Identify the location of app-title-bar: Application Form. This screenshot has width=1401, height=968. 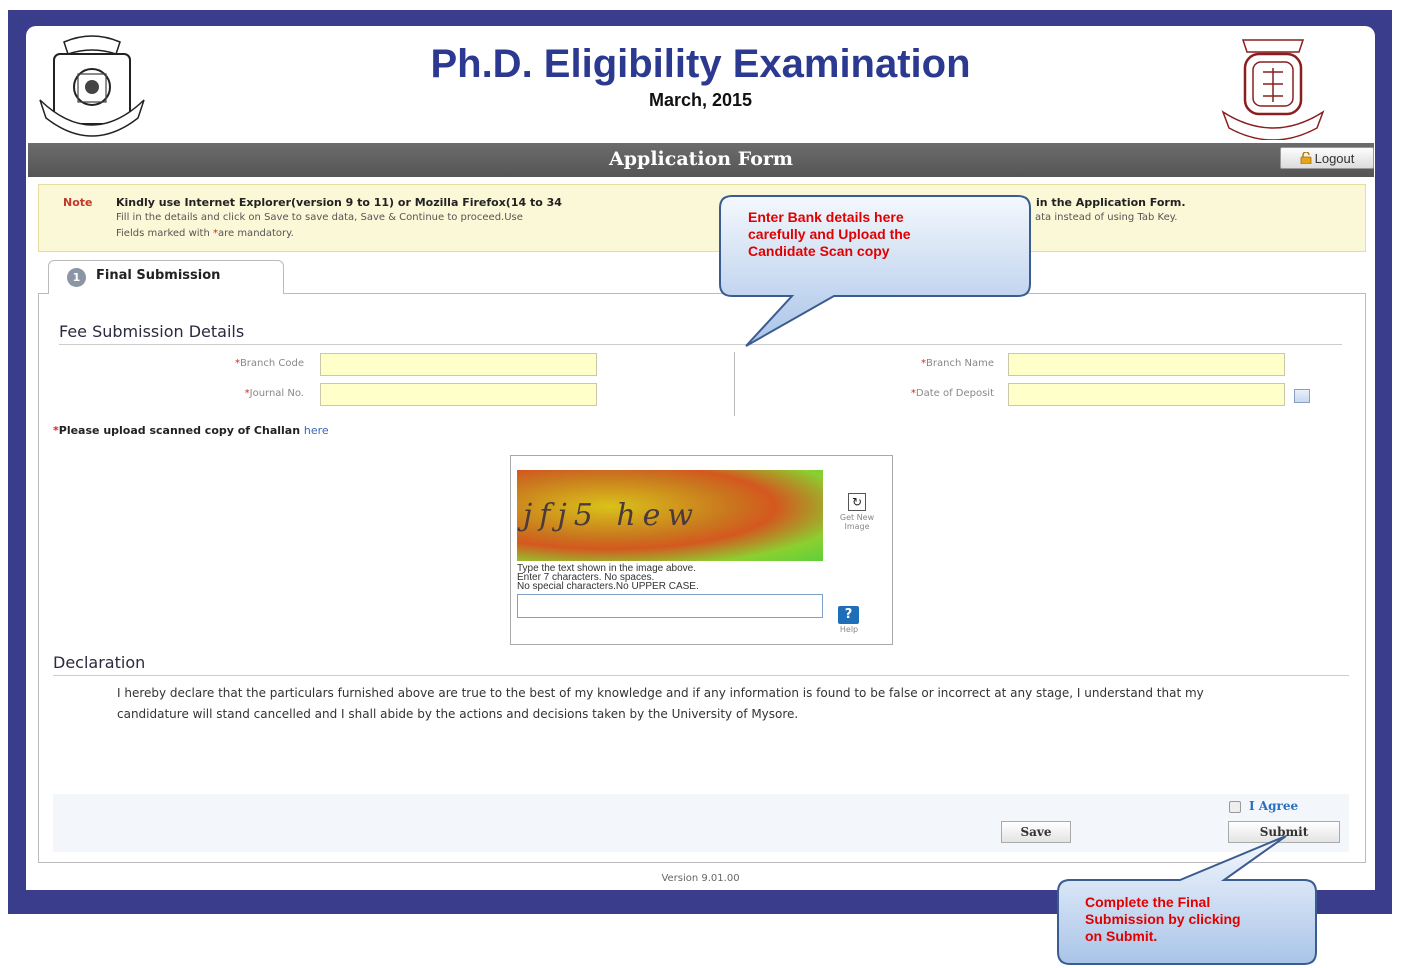
(701, 160).